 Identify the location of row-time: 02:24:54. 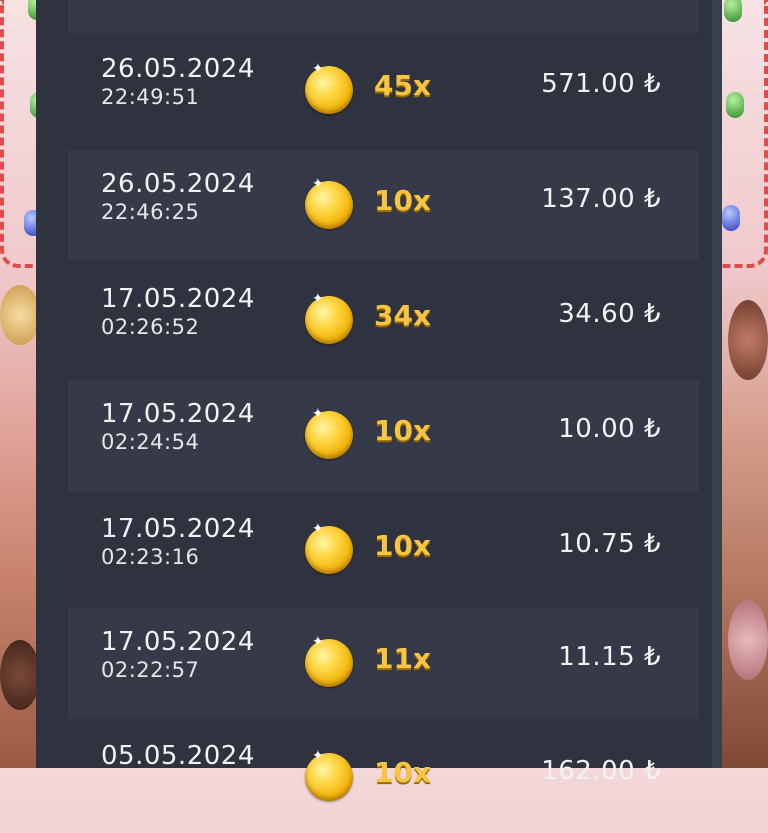
(150, 442).